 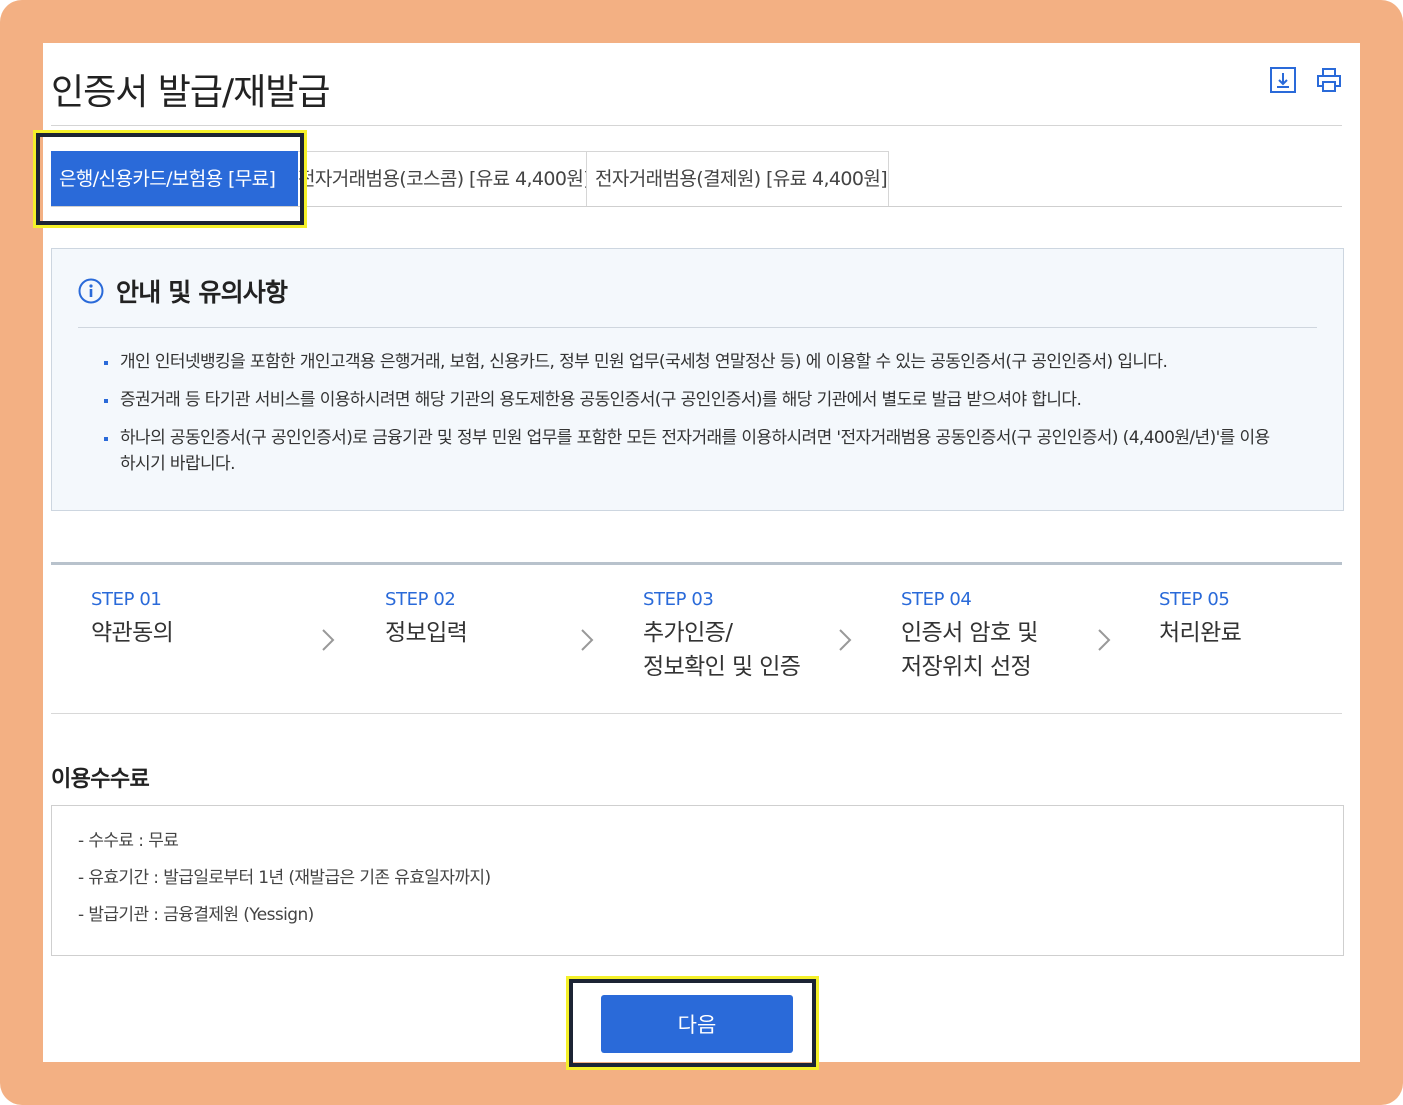 I want to click on highlight-box-next, so click(x=692, y=1023).